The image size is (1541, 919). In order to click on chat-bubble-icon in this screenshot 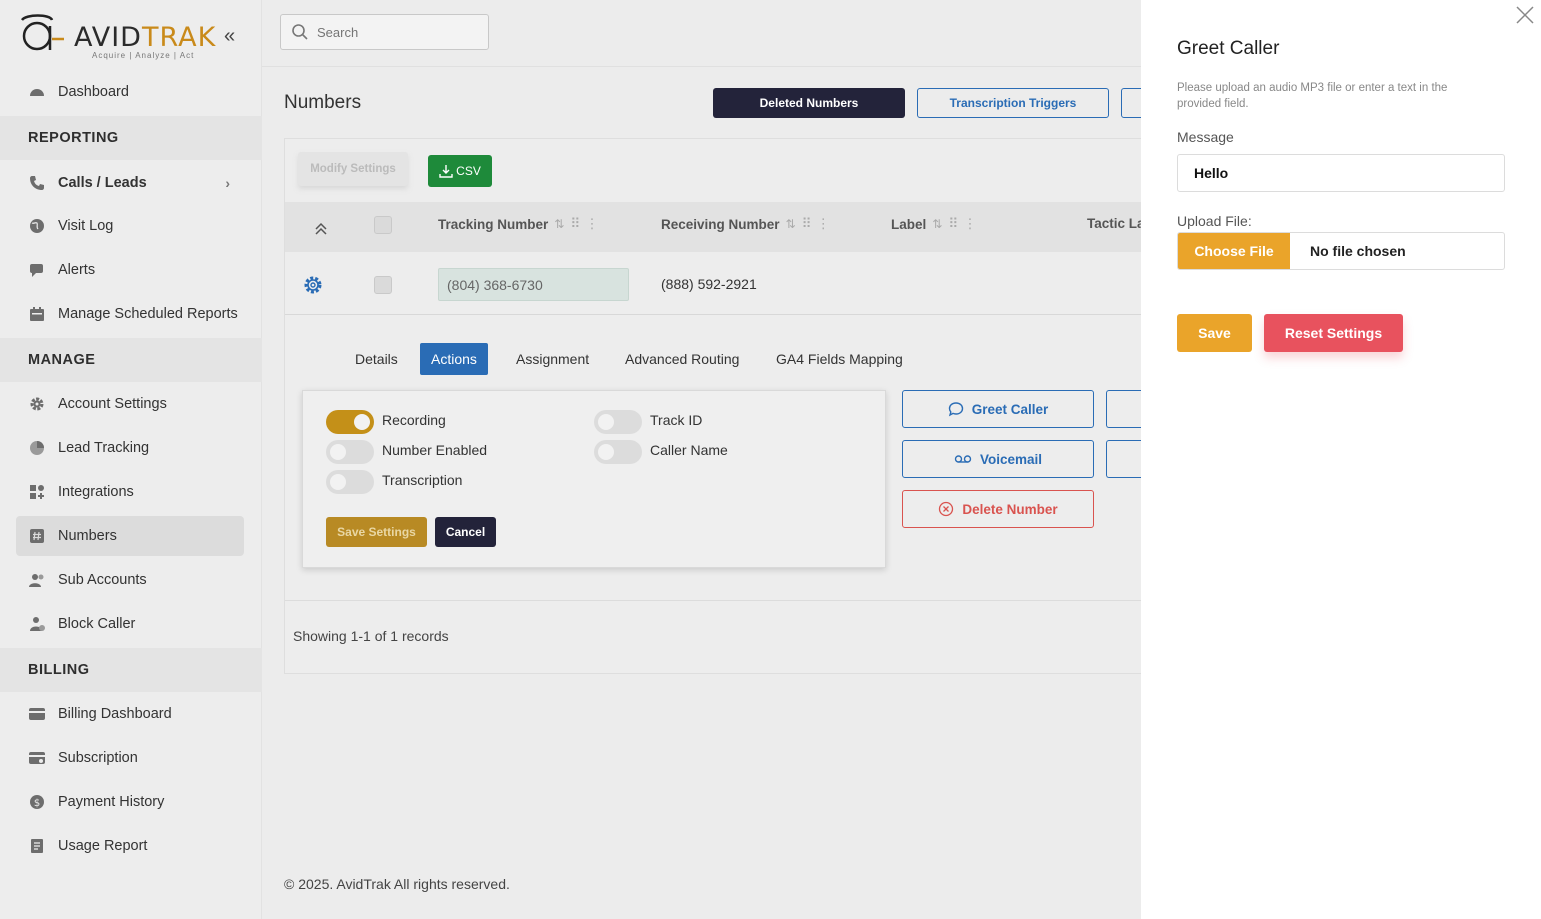, I will do `click(955, 409)`.